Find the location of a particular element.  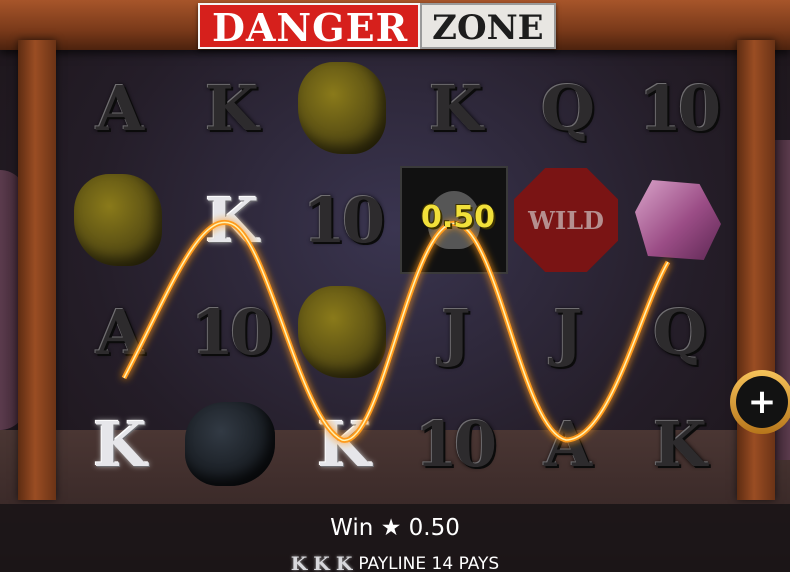

increase-bet-button: + is located at coordinates (760, 402).